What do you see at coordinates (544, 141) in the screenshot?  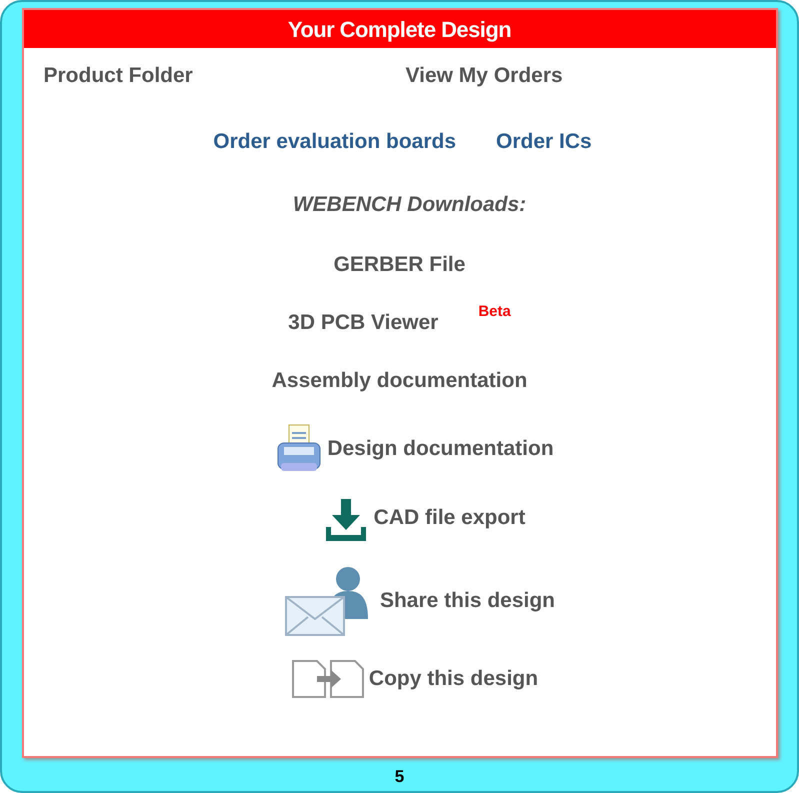 I see `order-link: Order ICs` at bounding box center [544, 141].